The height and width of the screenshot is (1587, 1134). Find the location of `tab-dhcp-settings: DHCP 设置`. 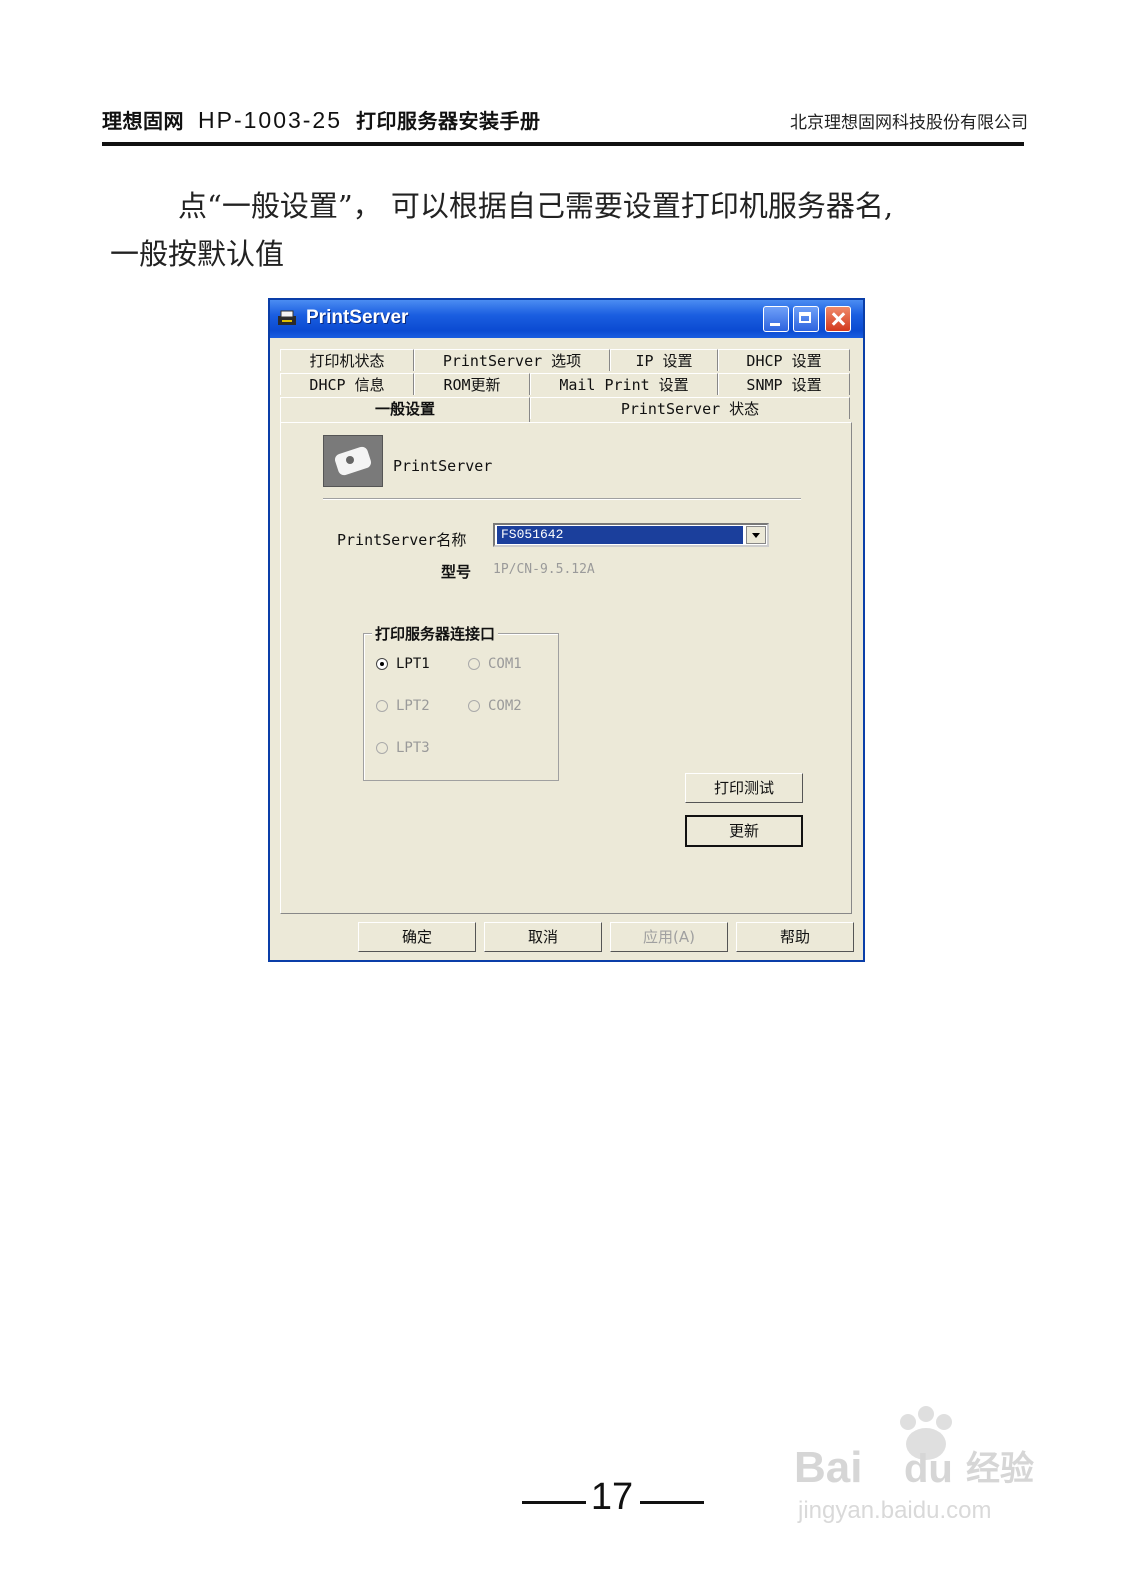

tab-dhcp-settings: DHCP 设置 is located at coordinates (784, 360).